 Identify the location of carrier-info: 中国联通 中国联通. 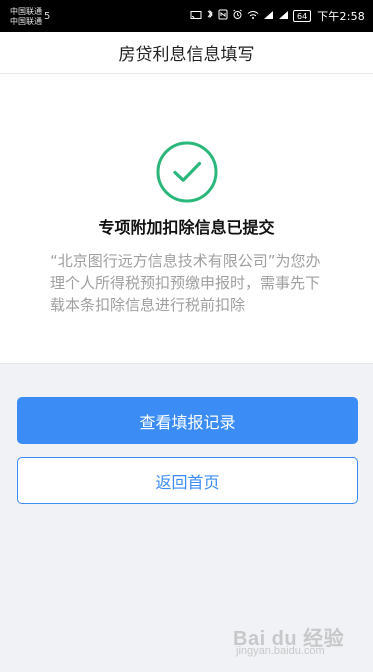
(26, 17).